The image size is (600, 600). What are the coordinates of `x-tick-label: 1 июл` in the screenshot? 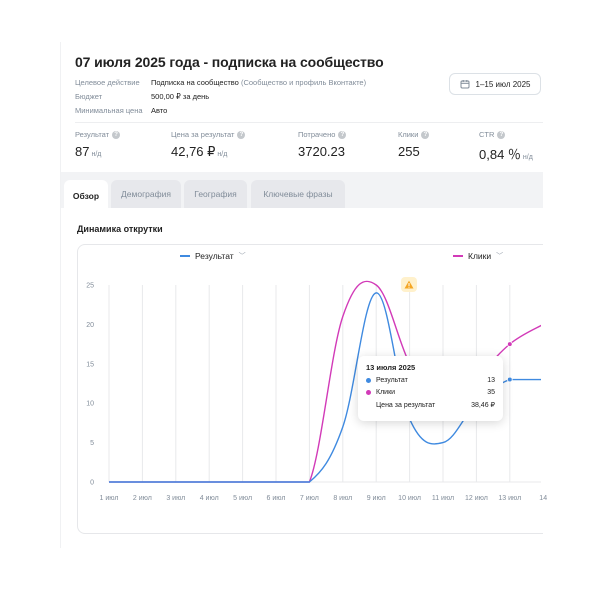 It's located at (109, 498).